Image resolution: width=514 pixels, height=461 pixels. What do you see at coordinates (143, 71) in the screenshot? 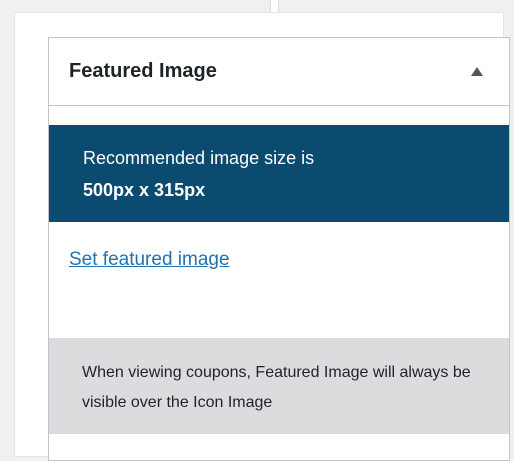
I see `metabox-title: Featured Image` at bounding box center [143, 71].